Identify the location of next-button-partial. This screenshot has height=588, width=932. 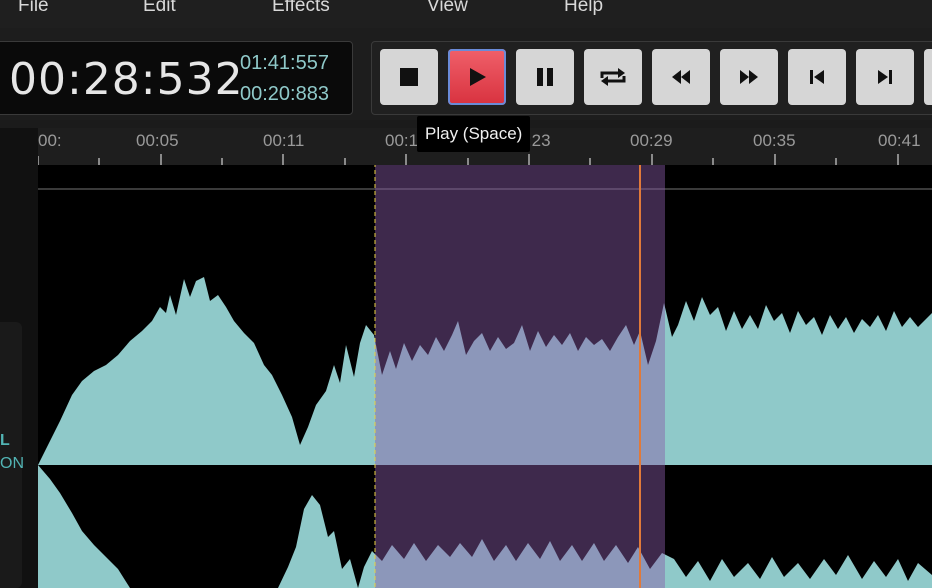
(928, 77).